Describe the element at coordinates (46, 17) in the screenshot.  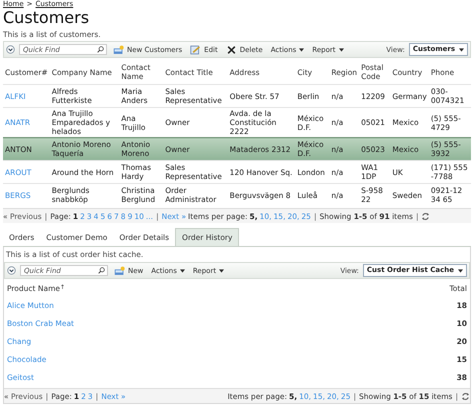
I see `page-title: Customers` at that location.